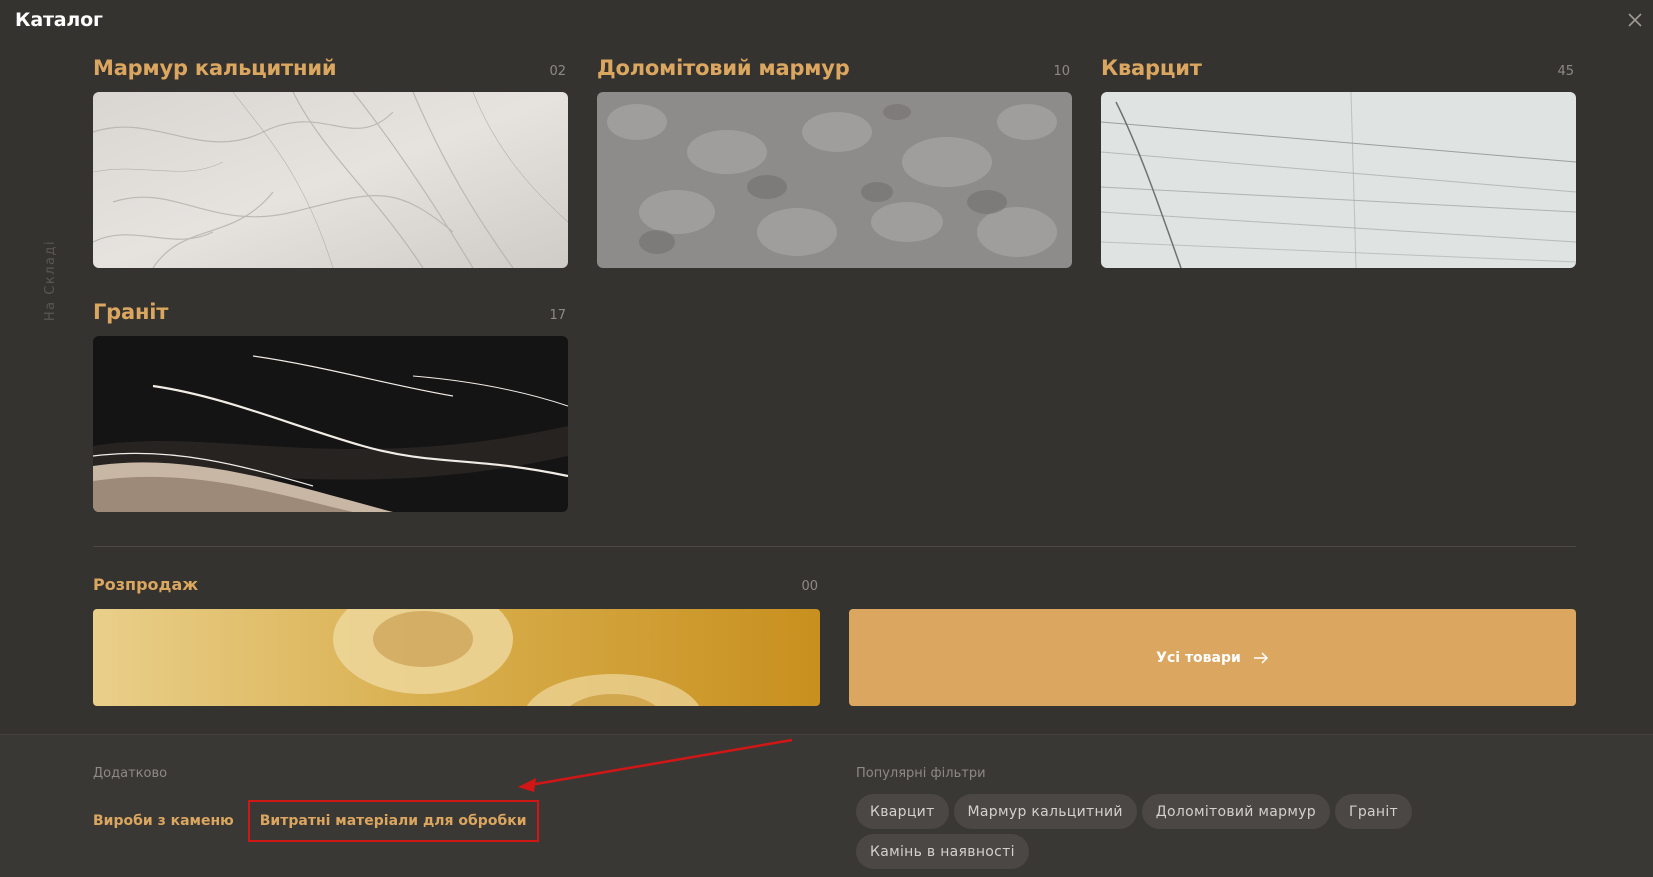 Image resolution: width=1653 pixels, height=877 pixels. Describe the element at coordinates (330, 424) in the screenshot. I see `category-image-granite` at that location.